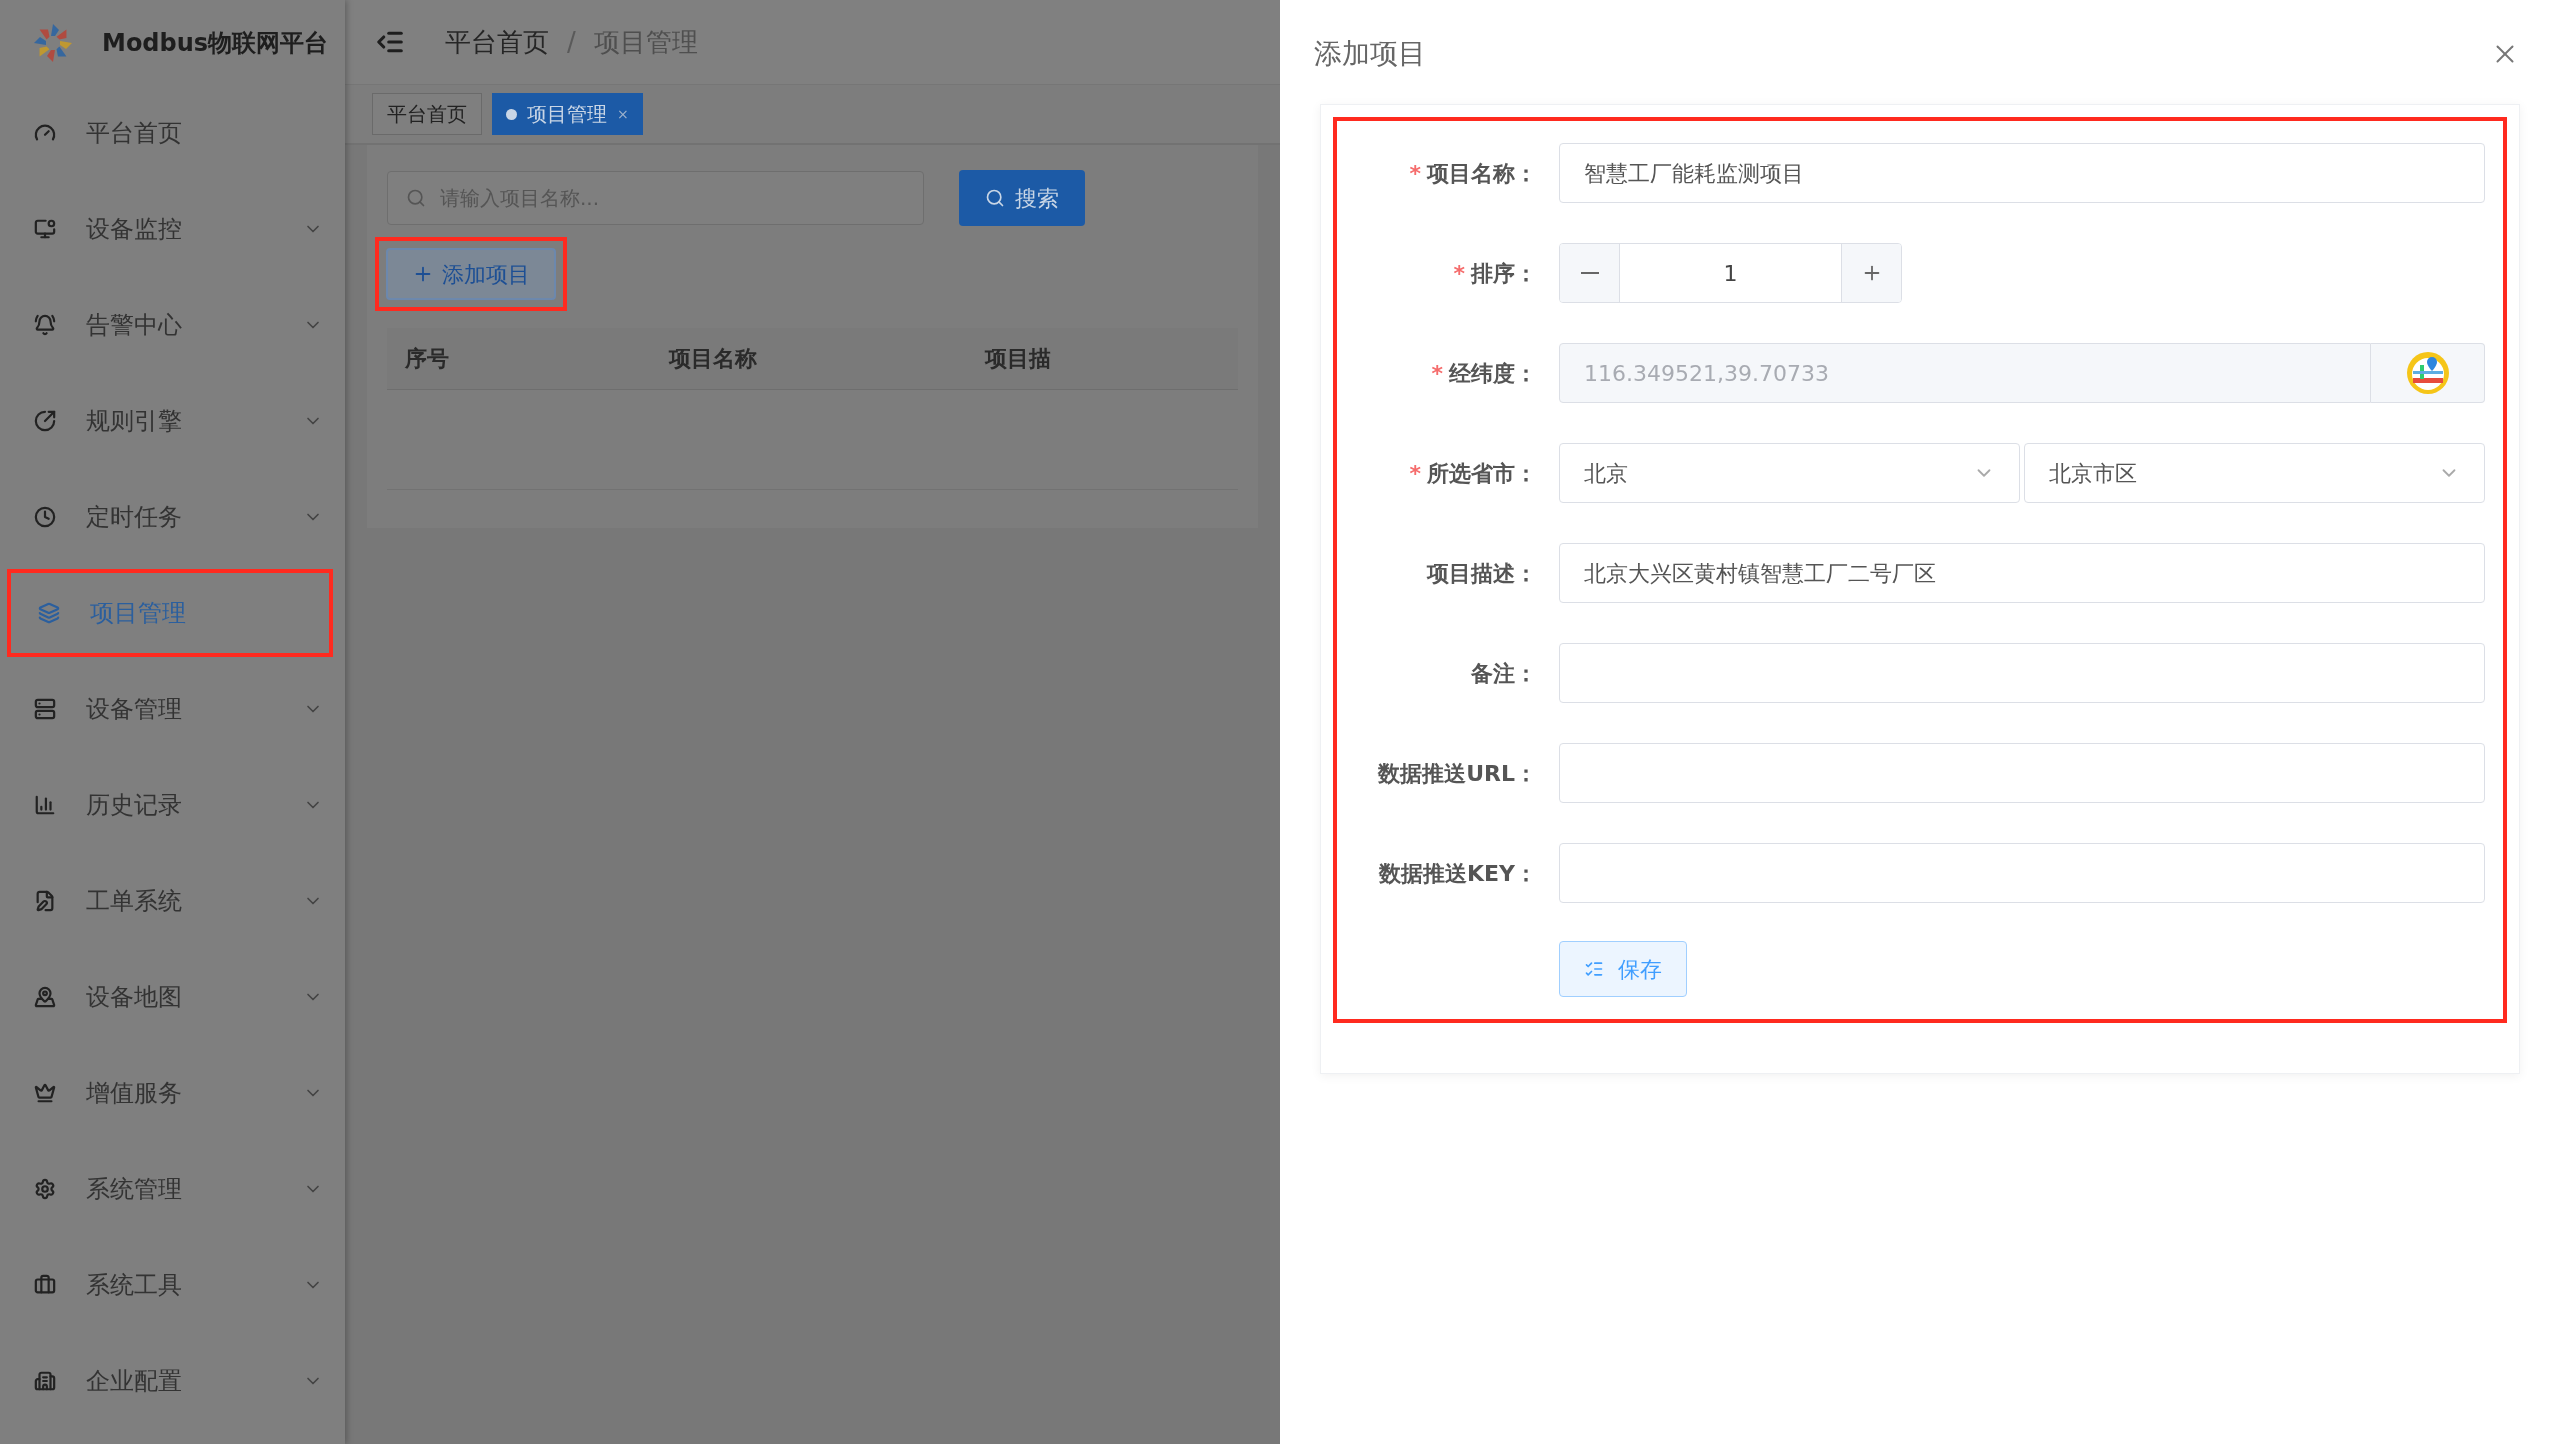  Describe the element at coordinates (1458, 873) in the screenshot. I see `field-label: 数据推送KEY：` at that location.